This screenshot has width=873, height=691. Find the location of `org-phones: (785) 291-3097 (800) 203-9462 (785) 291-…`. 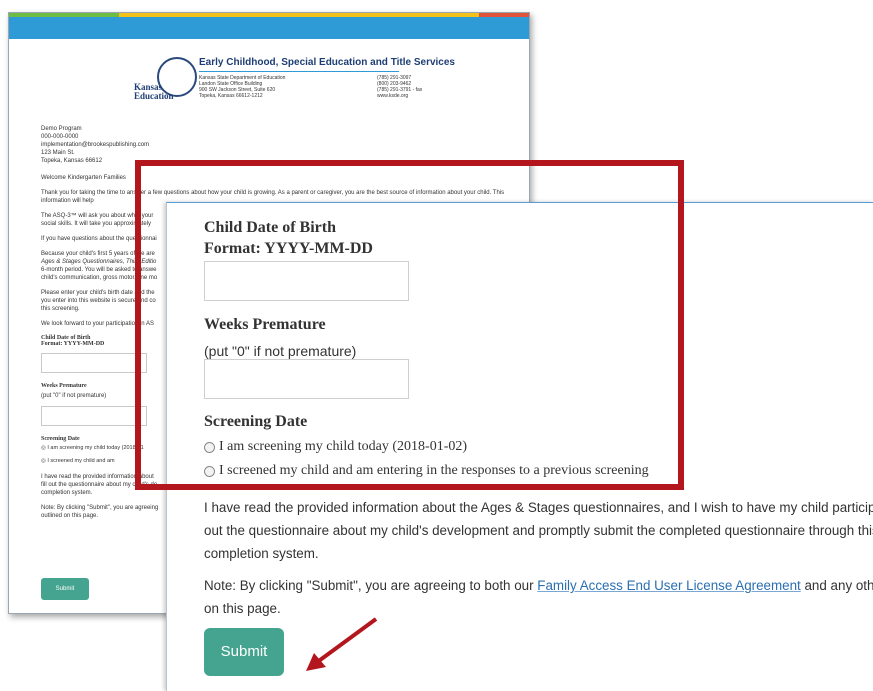

org-phones: (785) 291-3097 (800) 203-9462 (785) 291-… is located at coordinates (400, 87).